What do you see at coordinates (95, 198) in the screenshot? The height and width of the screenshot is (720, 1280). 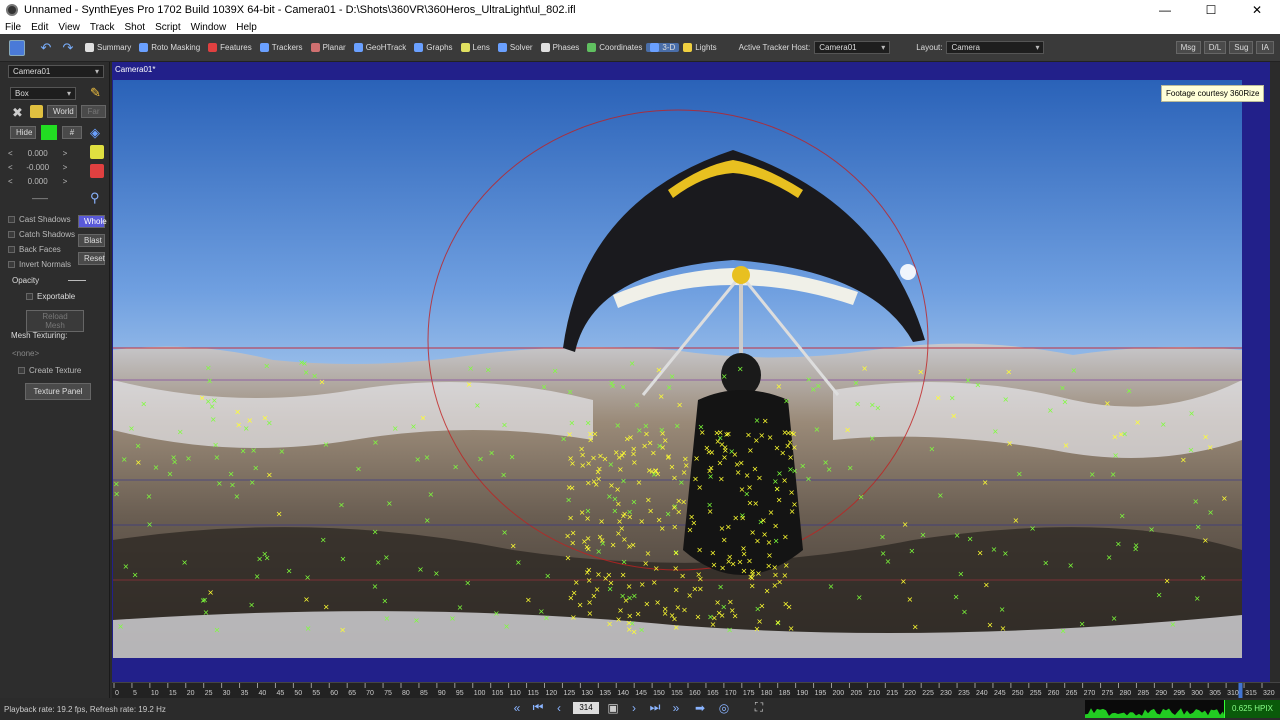 I see `pick-icon: ⚲` at bounding box center [95, 198].